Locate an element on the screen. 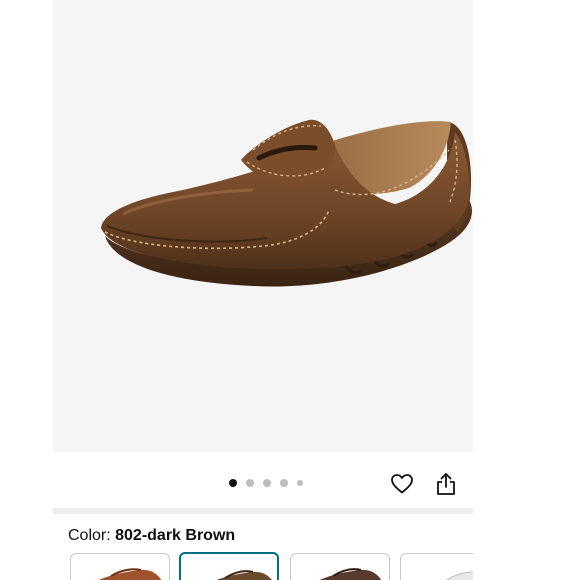 This screenshot has width=580, height=580. image-pagination-dots is located at coordinates (266, 483).